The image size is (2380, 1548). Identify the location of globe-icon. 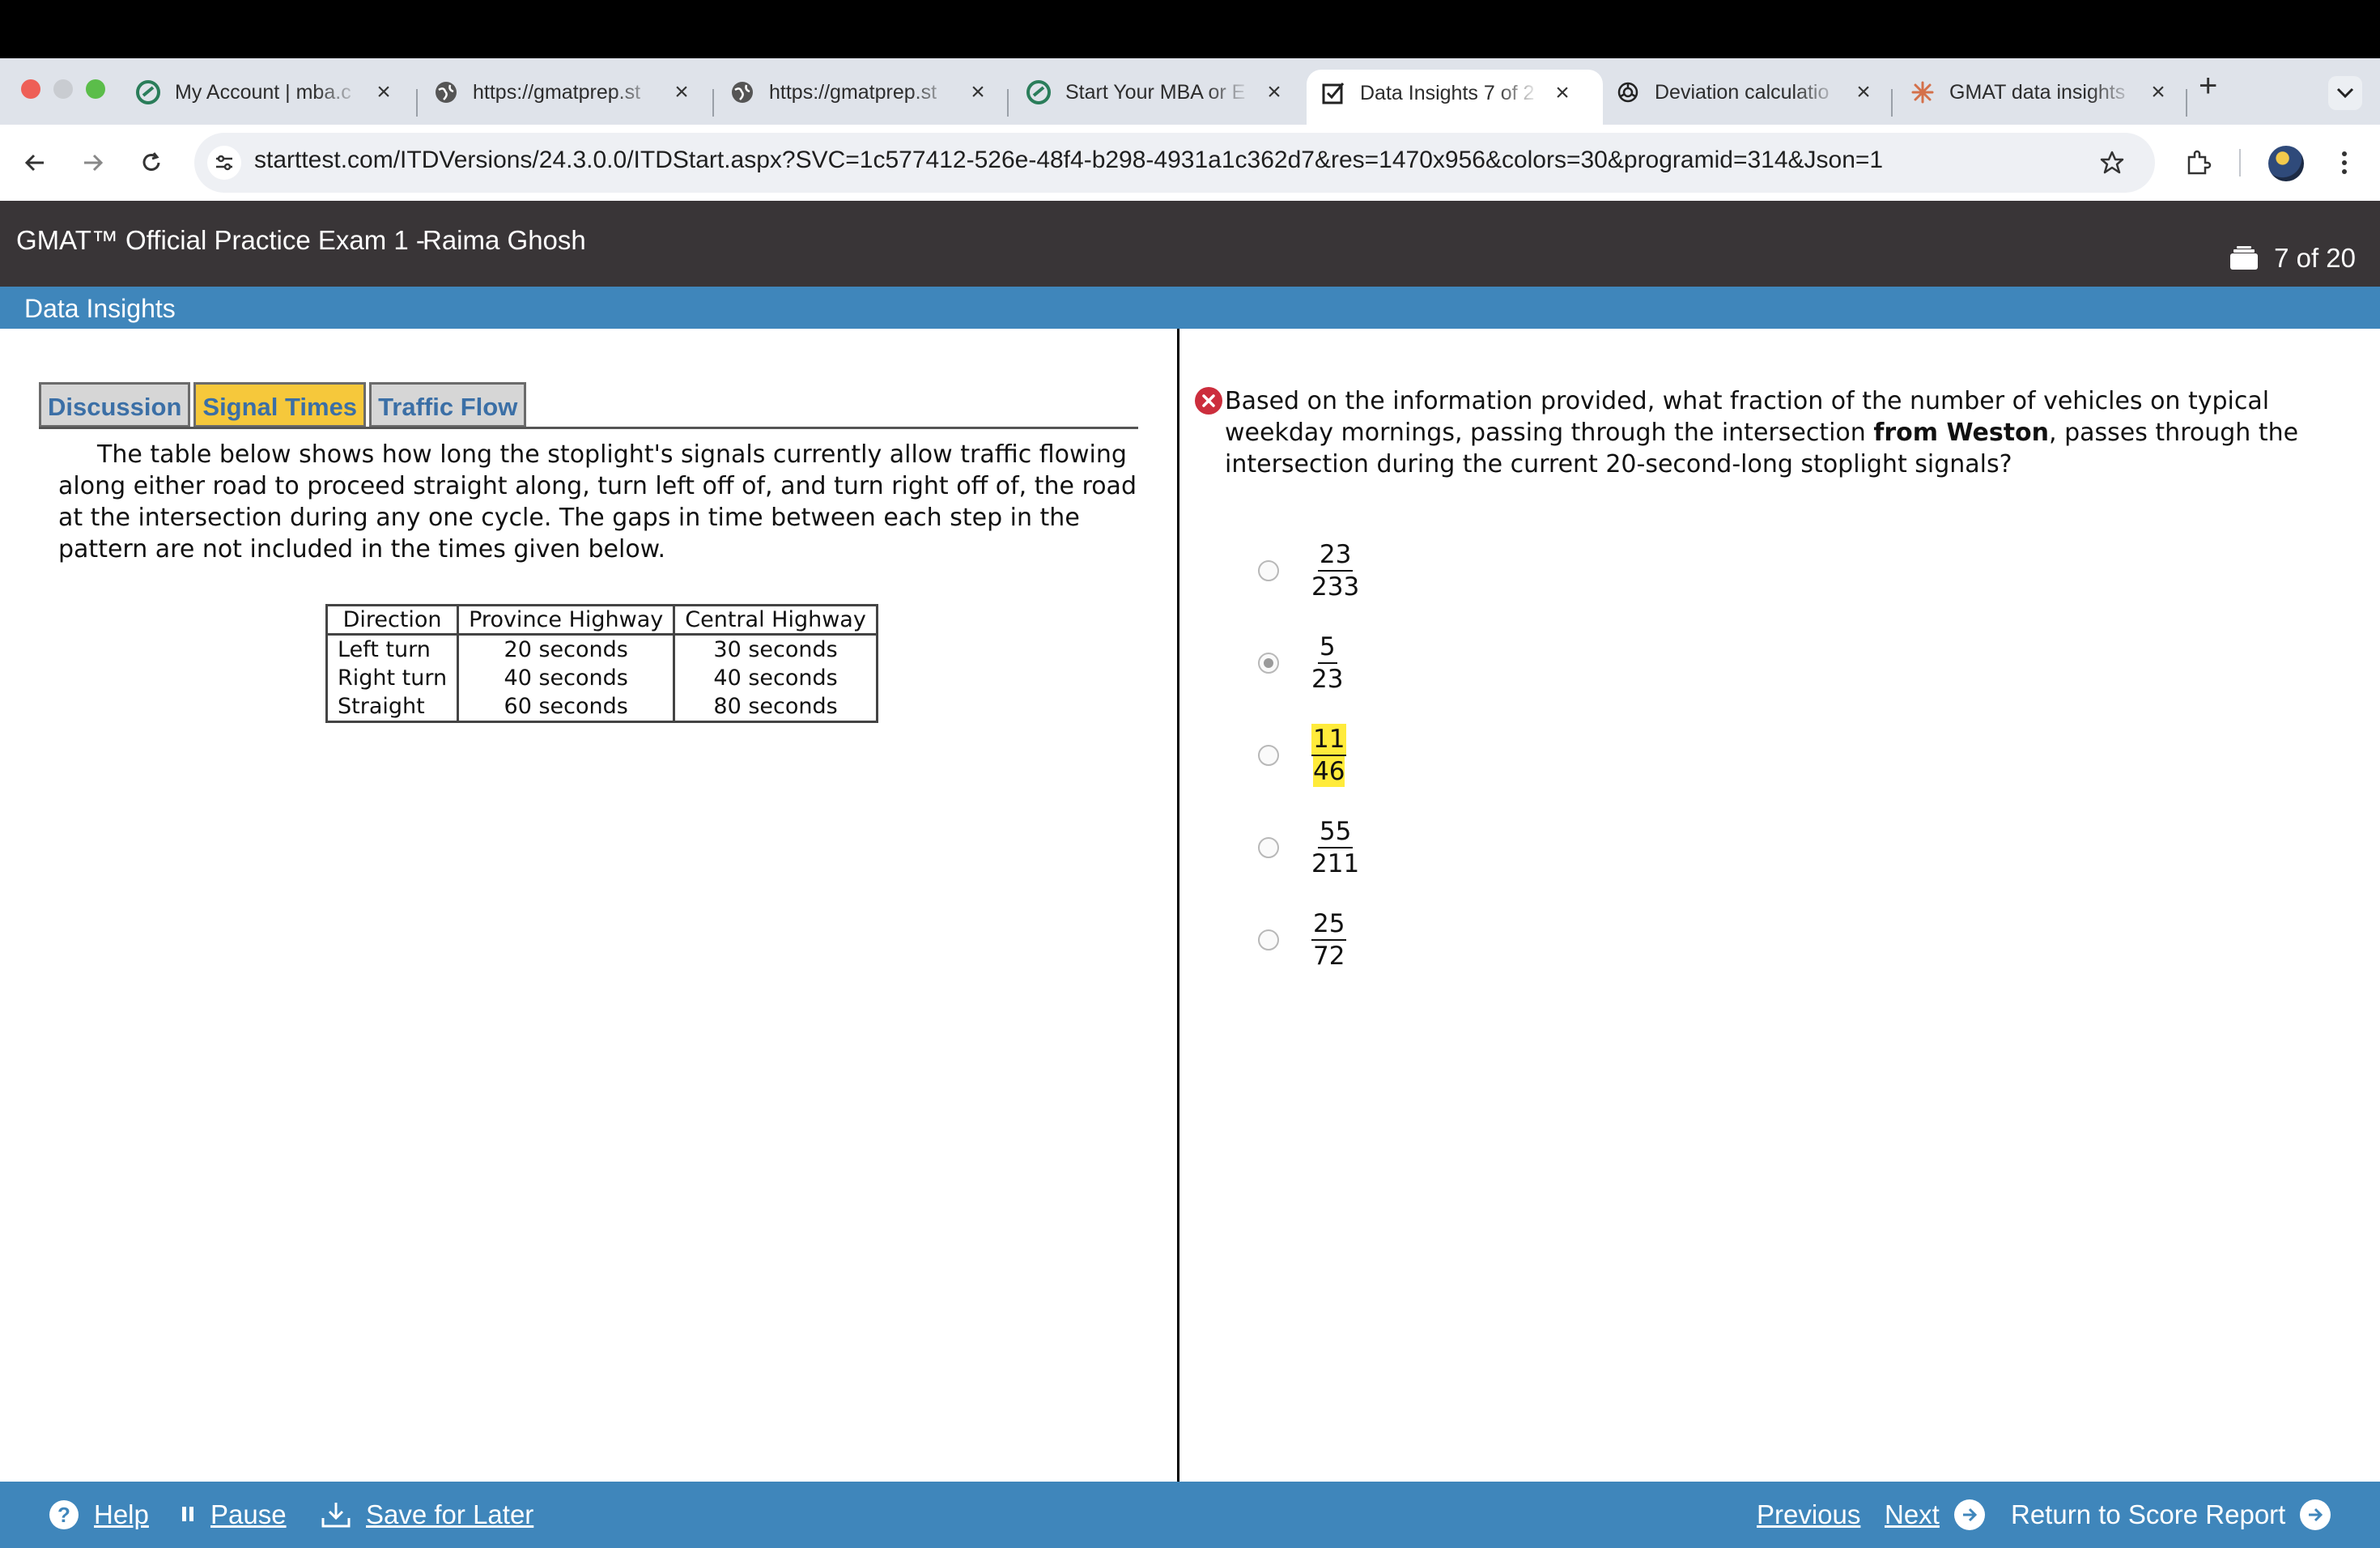
(742, 92).